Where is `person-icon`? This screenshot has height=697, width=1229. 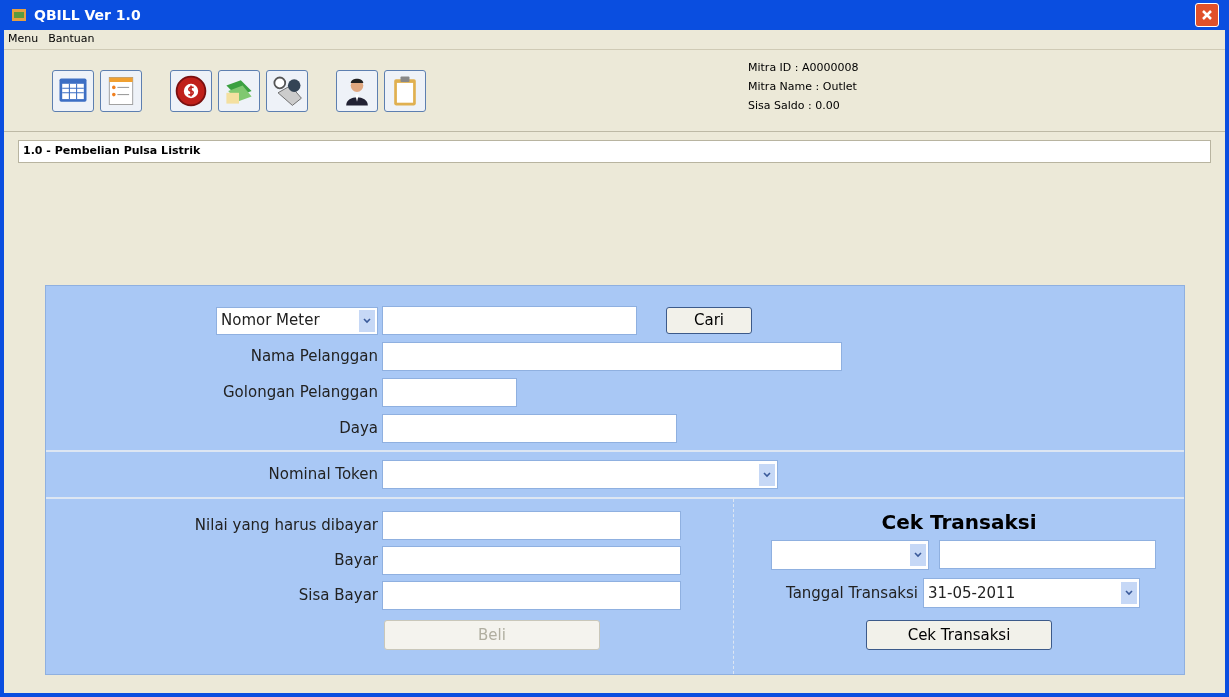 person-icon is located at coordinates (357, 90).